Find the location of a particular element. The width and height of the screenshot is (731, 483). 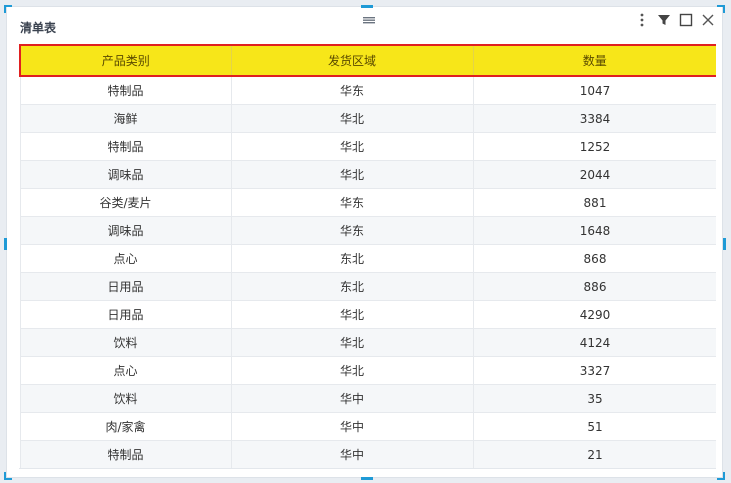

resize-handle-bottom is located at coordinates (367, 478).